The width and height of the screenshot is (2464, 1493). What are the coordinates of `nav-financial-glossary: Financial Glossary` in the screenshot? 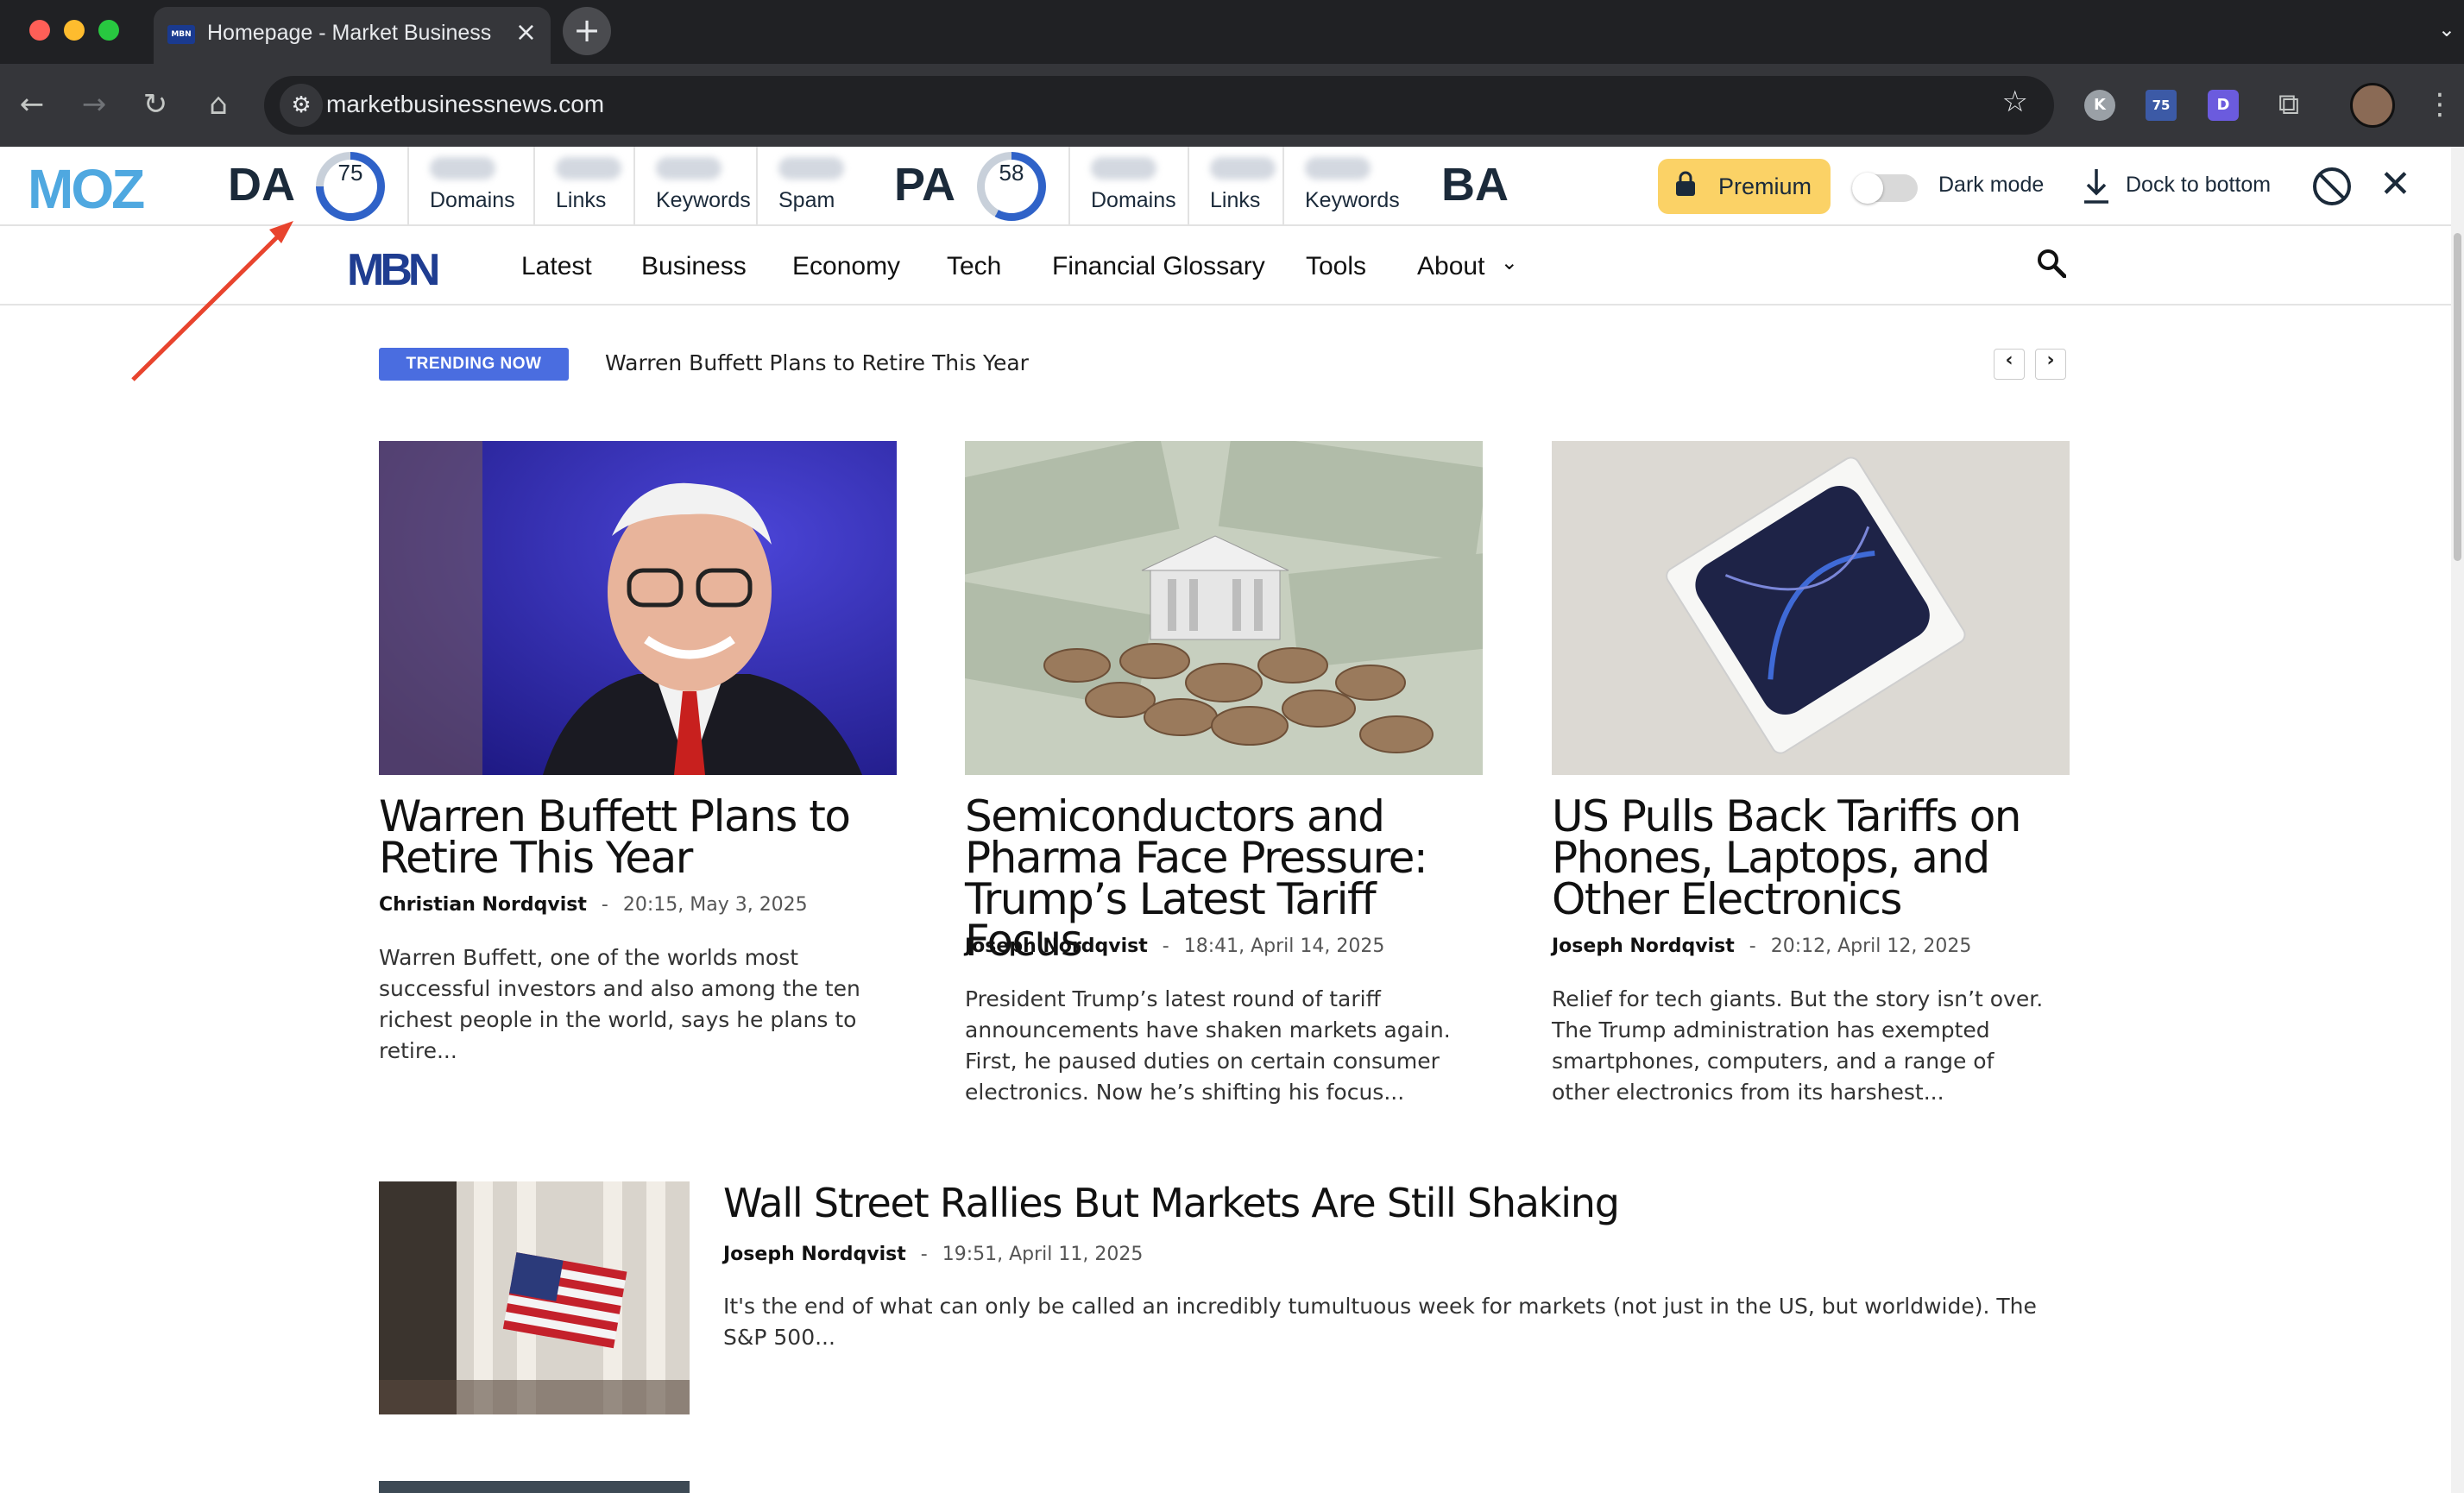 It's located at (1158, 267).